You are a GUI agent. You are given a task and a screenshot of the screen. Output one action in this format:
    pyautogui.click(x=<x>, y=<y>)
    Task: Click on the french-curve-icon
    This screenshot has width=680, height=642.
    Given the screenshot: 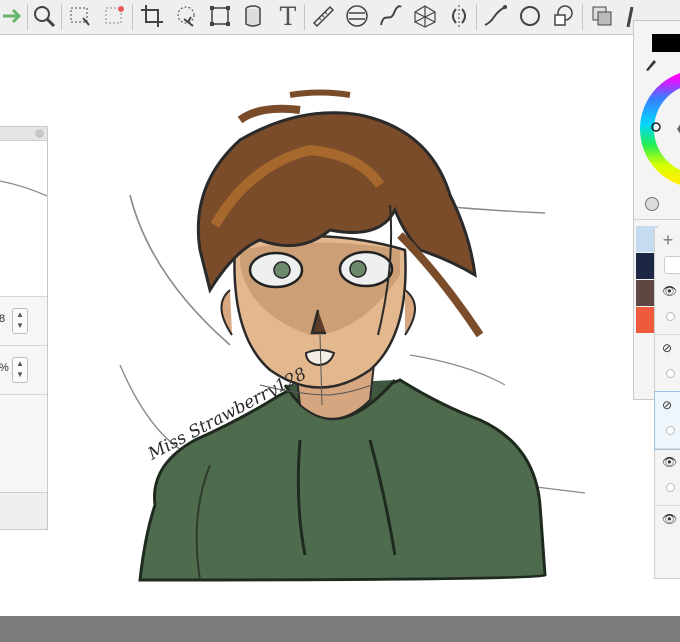 What is the action you would take?
    pyautogui.click(x=495, y=16)
    